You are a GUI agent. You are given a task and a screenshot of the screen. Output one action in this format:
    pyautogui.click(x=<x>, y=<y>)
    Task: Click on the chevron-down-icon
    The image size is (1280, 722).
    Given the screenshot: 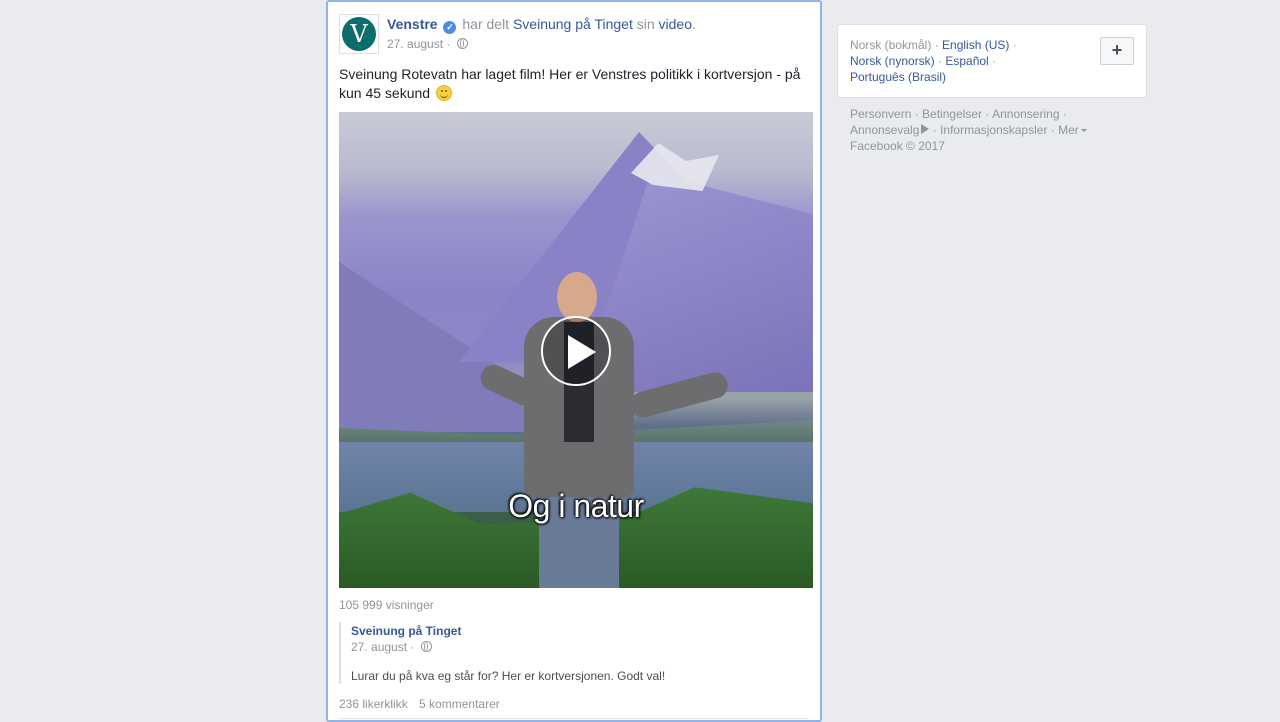 What is the action you would take?
    pyautogui.click(x=1083, y=130)
    